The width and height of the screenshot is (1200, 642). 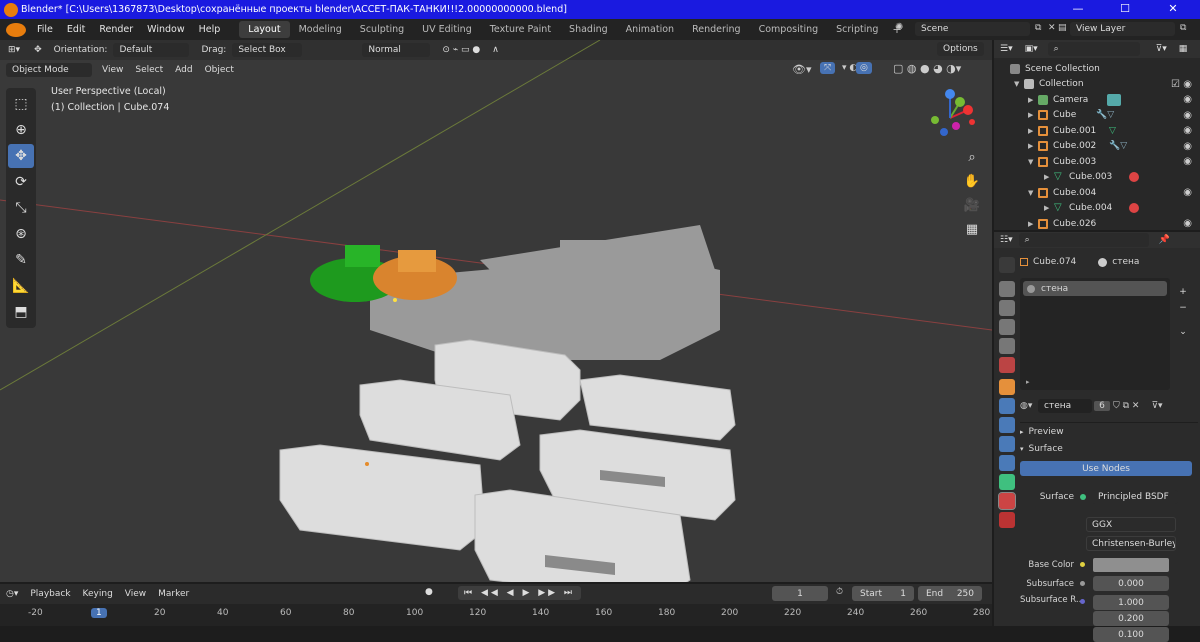 What do you see at coordinates (1007, 265) in the screenshot?
I see `tool-tab-icon` at bounding box center [1007, 265].